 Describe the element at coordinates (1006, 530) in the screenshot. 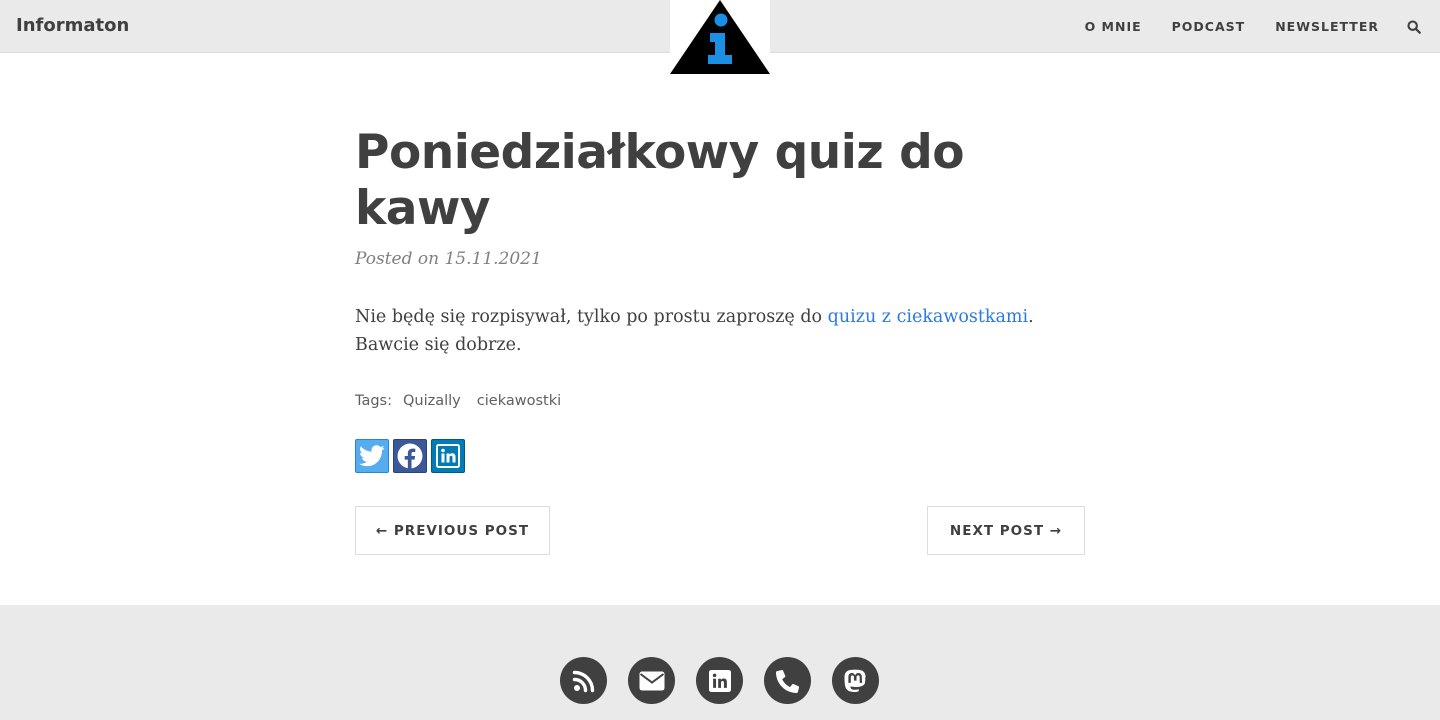

I see `next-post-button: NEXT POST →` at that location.